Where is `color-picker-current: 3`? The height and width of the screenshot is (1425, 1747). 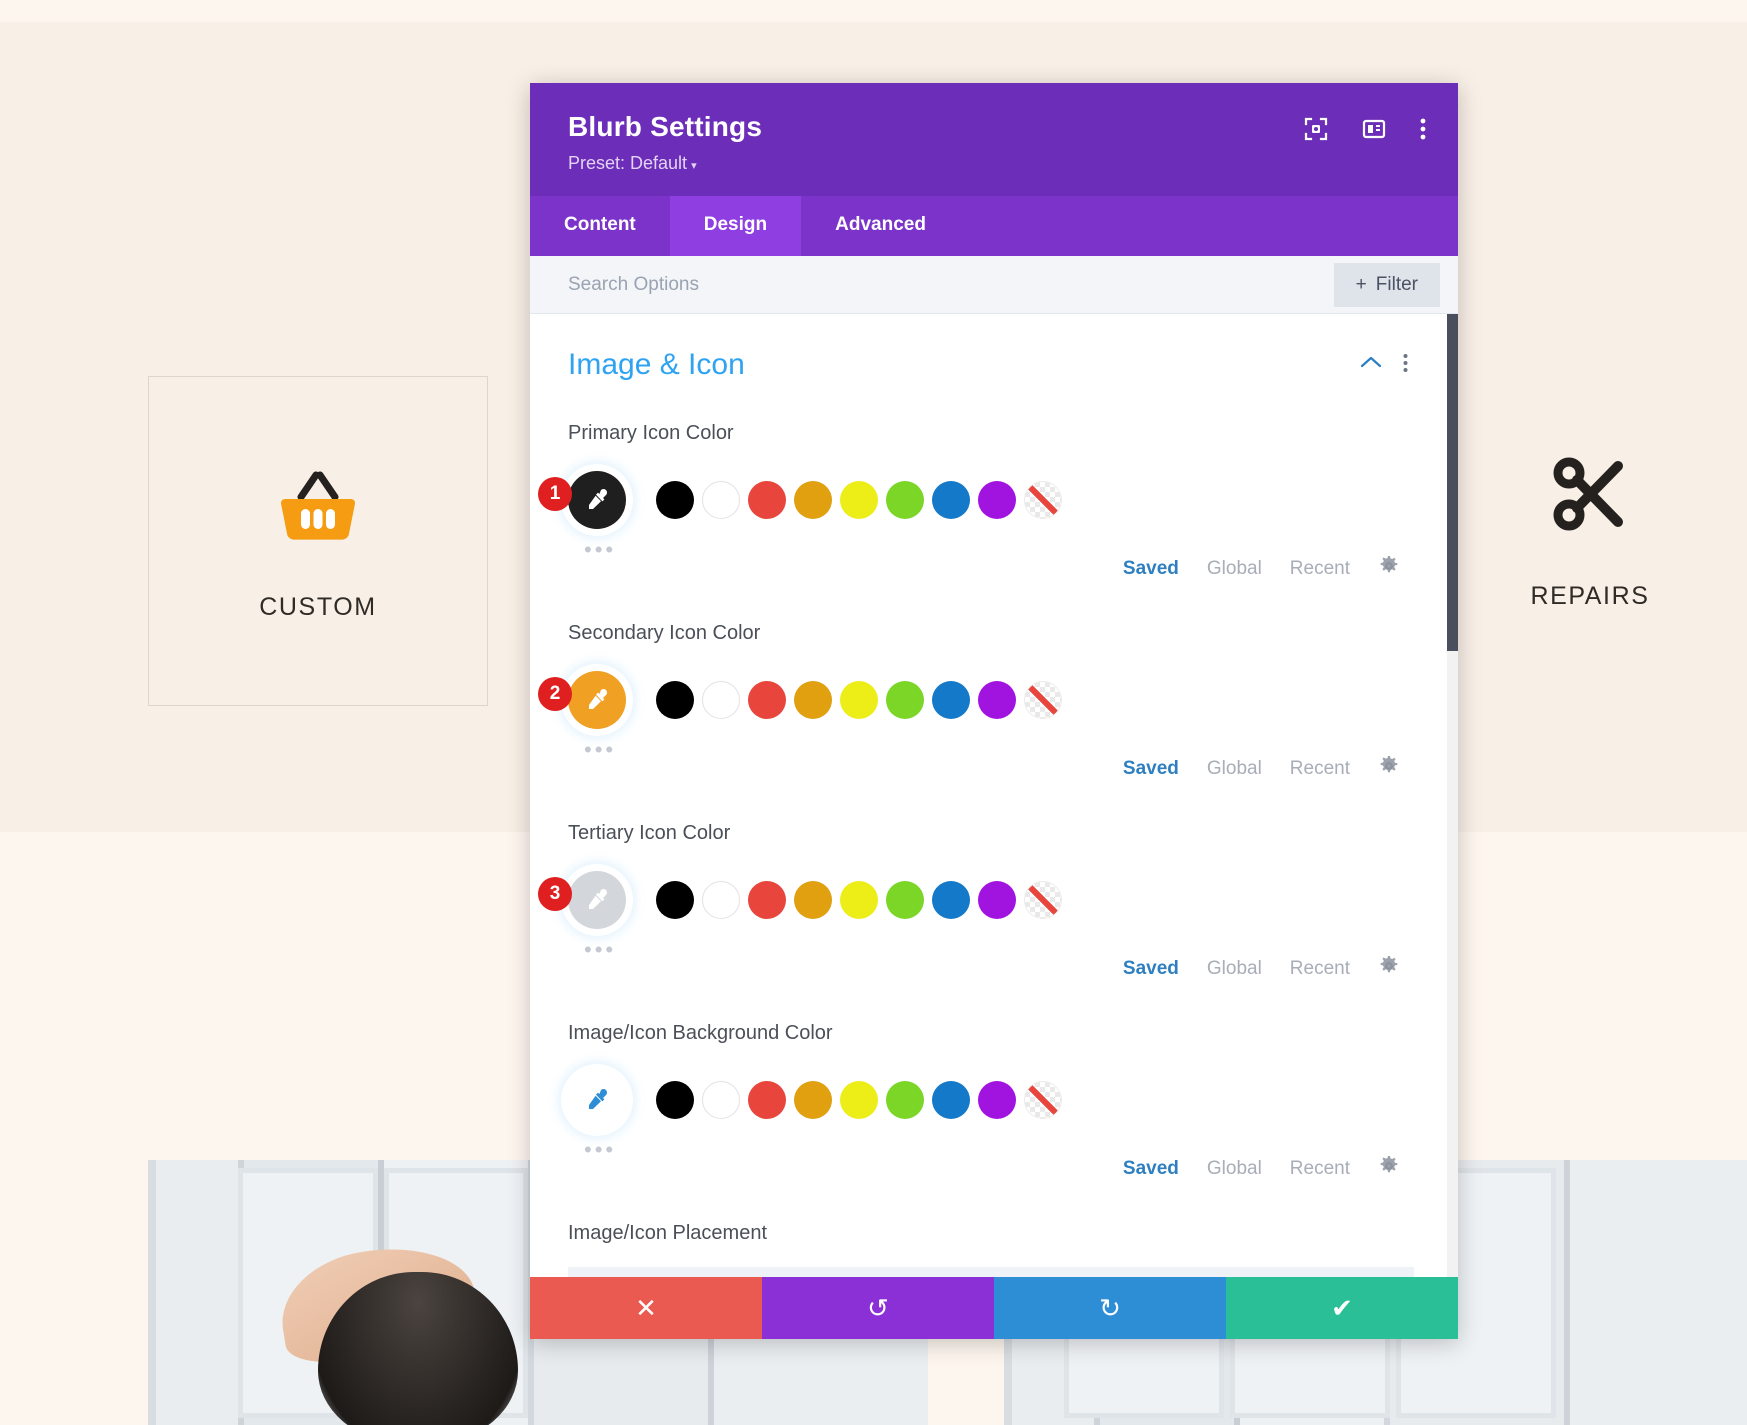
color-picker-current: 3 is located at coordinates (582, 900).